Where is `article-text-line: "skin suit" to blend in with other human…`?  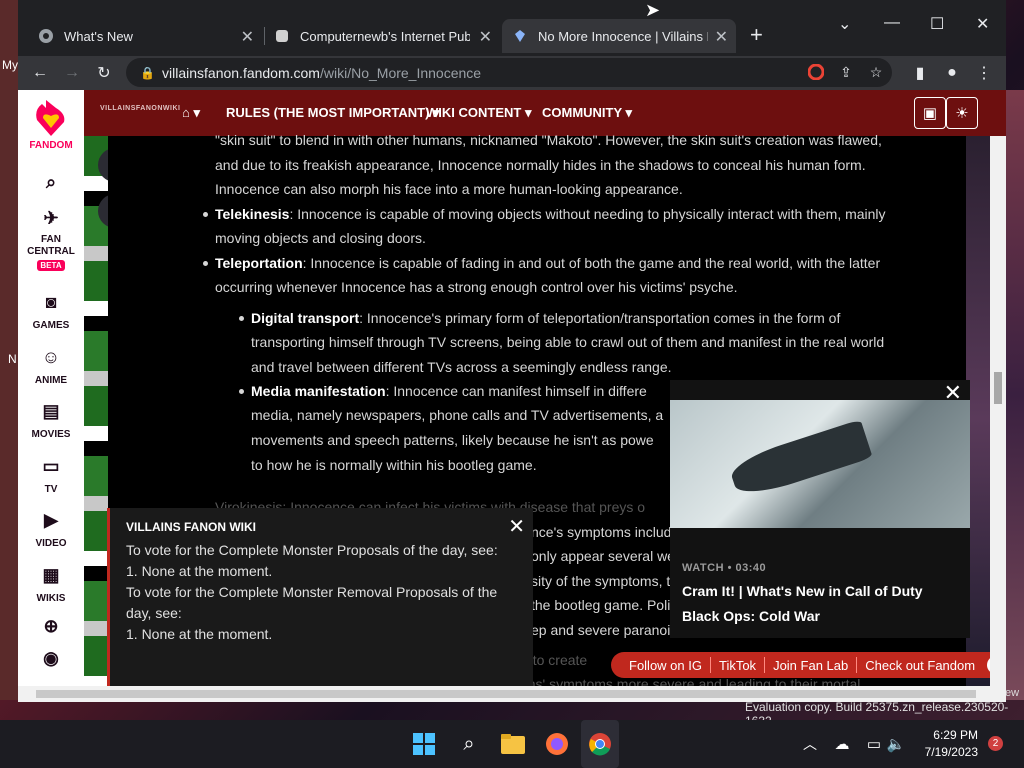
article-text-line: "skin suit" to blend in with other human… is located at coordinates (548, 140).